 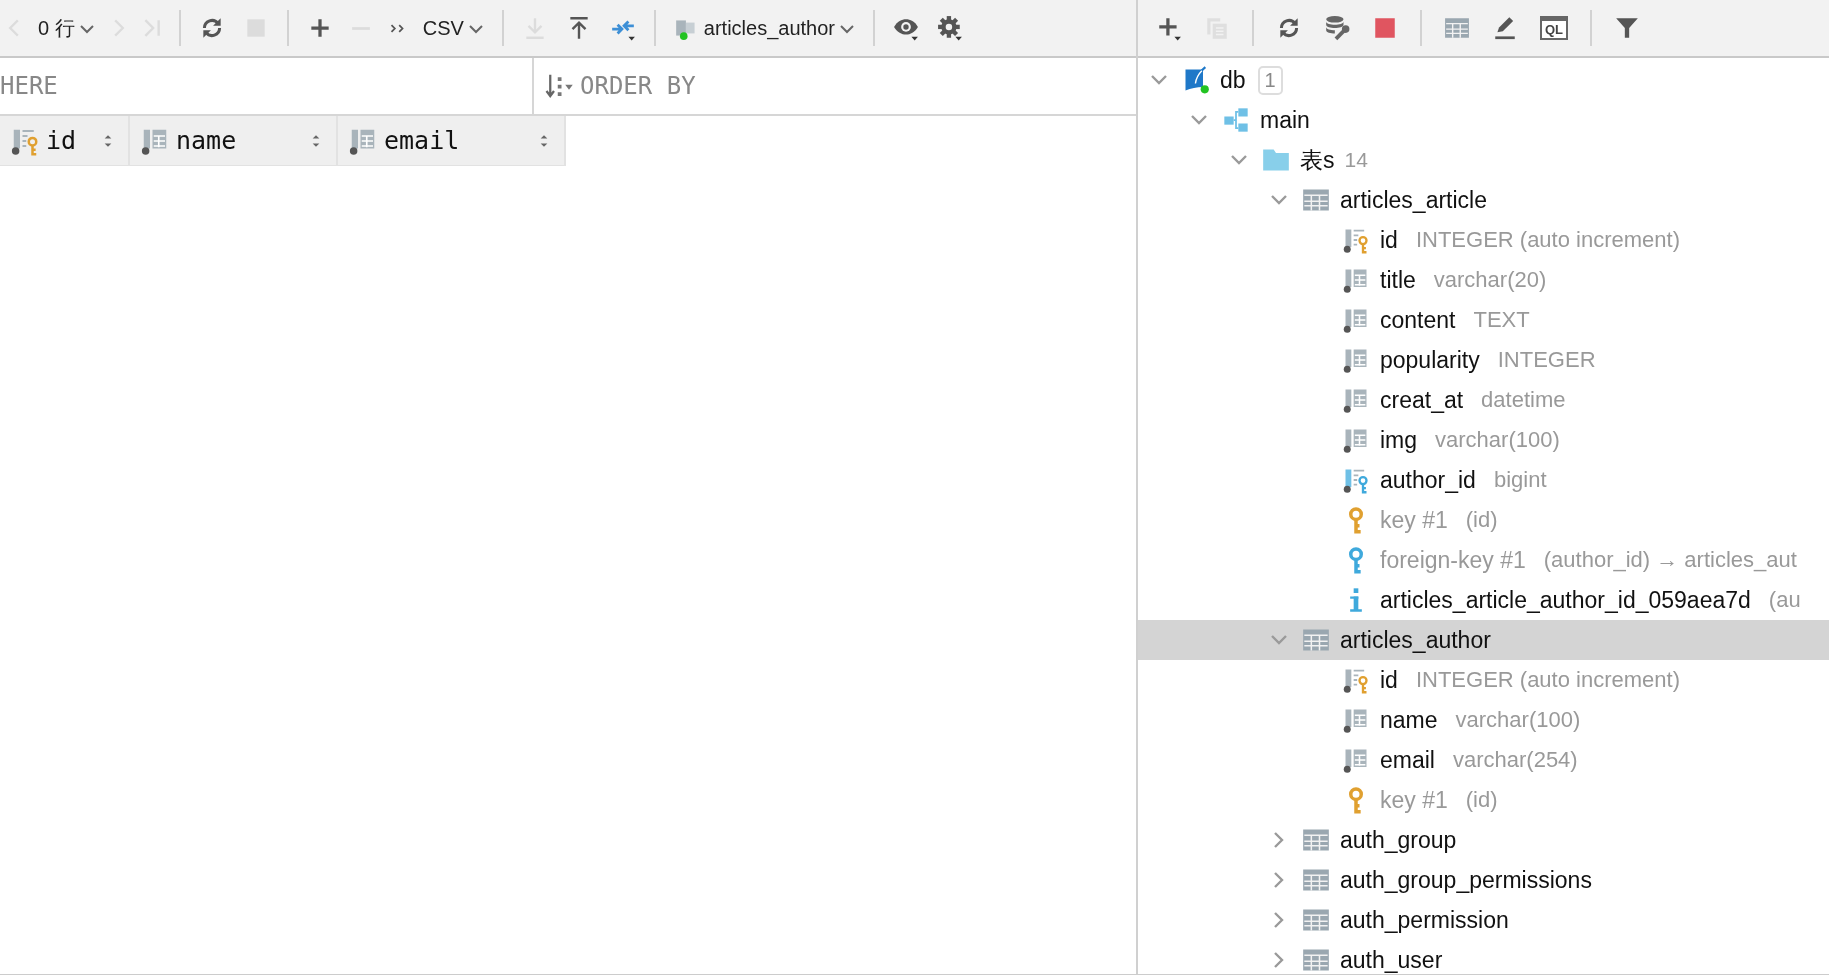 I want to click on database-wrench-icon, so click(x=1337, y=28).